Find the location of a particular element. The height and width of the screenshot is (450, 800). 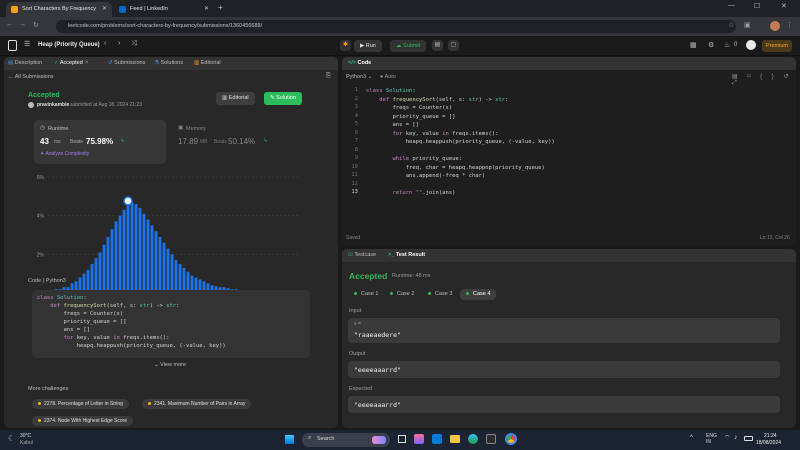

language-select: Python3 ⌄ is located at coordinates (359, 77).